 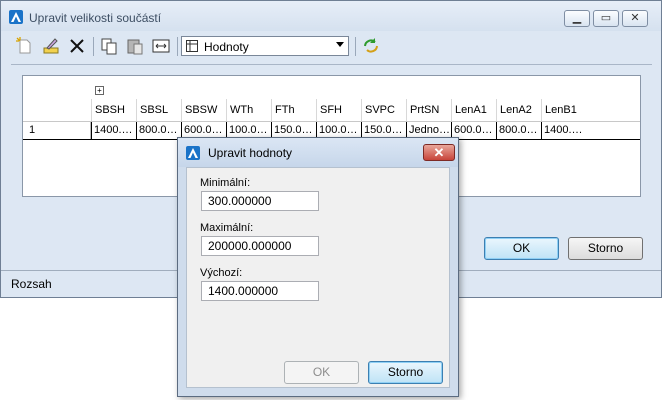 What do you see at coordinates (51, 46) in the screenshot?
I see `edit-icon` at bounding box center [51, 46].